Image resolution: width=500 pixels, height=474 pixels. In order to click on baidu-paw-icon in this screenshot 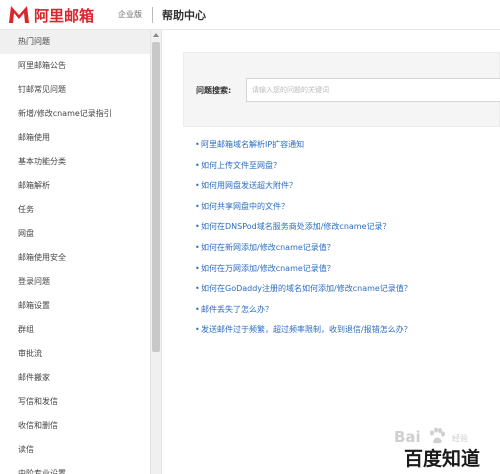, I will do `click(437, 435)`.